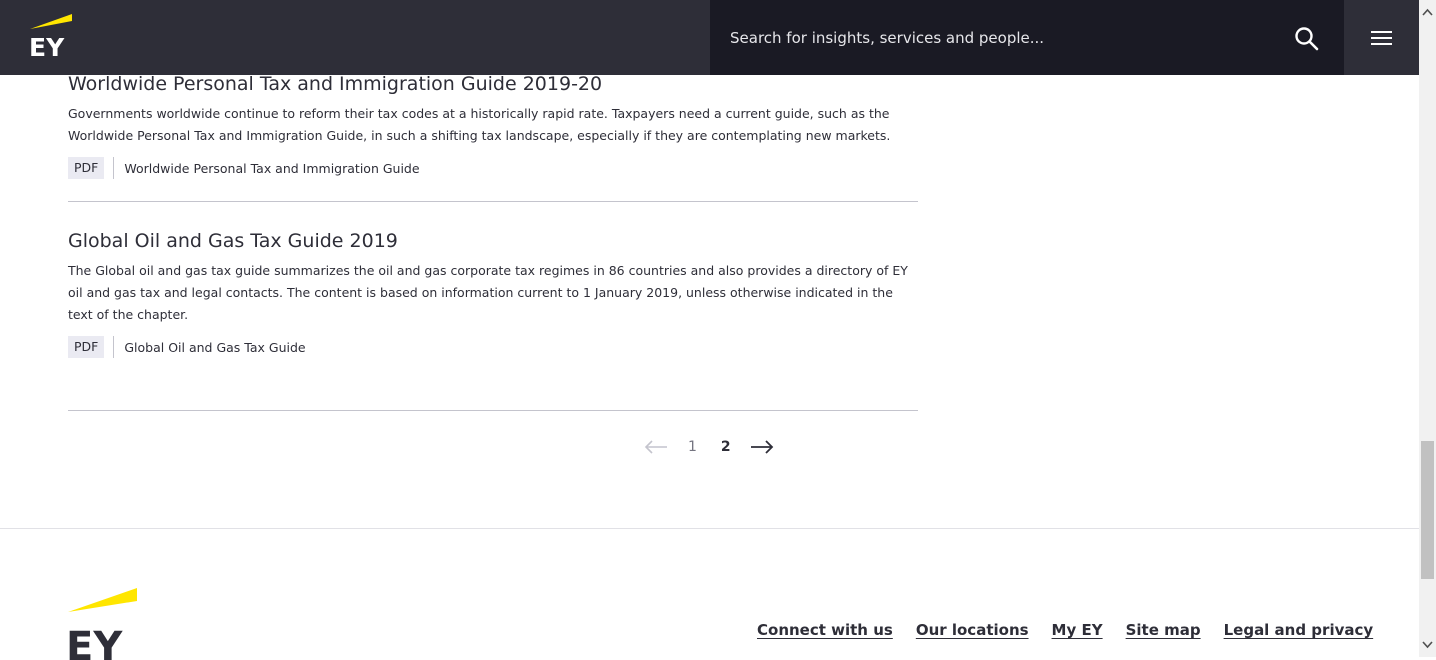 The width and height of the screenshot is (1436, 660). What do you see at coordinates (726, 447) in the screenshot?
I see `page-link-2-current: 2` at bounding box center [726, 447].